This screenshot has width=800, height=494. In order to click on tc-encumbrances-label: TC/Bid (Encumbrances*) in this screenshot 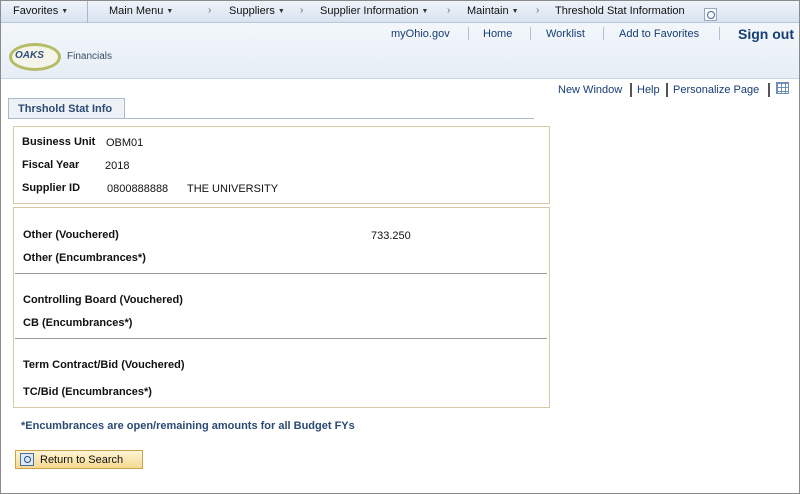, I will do `click(87, 392)`.